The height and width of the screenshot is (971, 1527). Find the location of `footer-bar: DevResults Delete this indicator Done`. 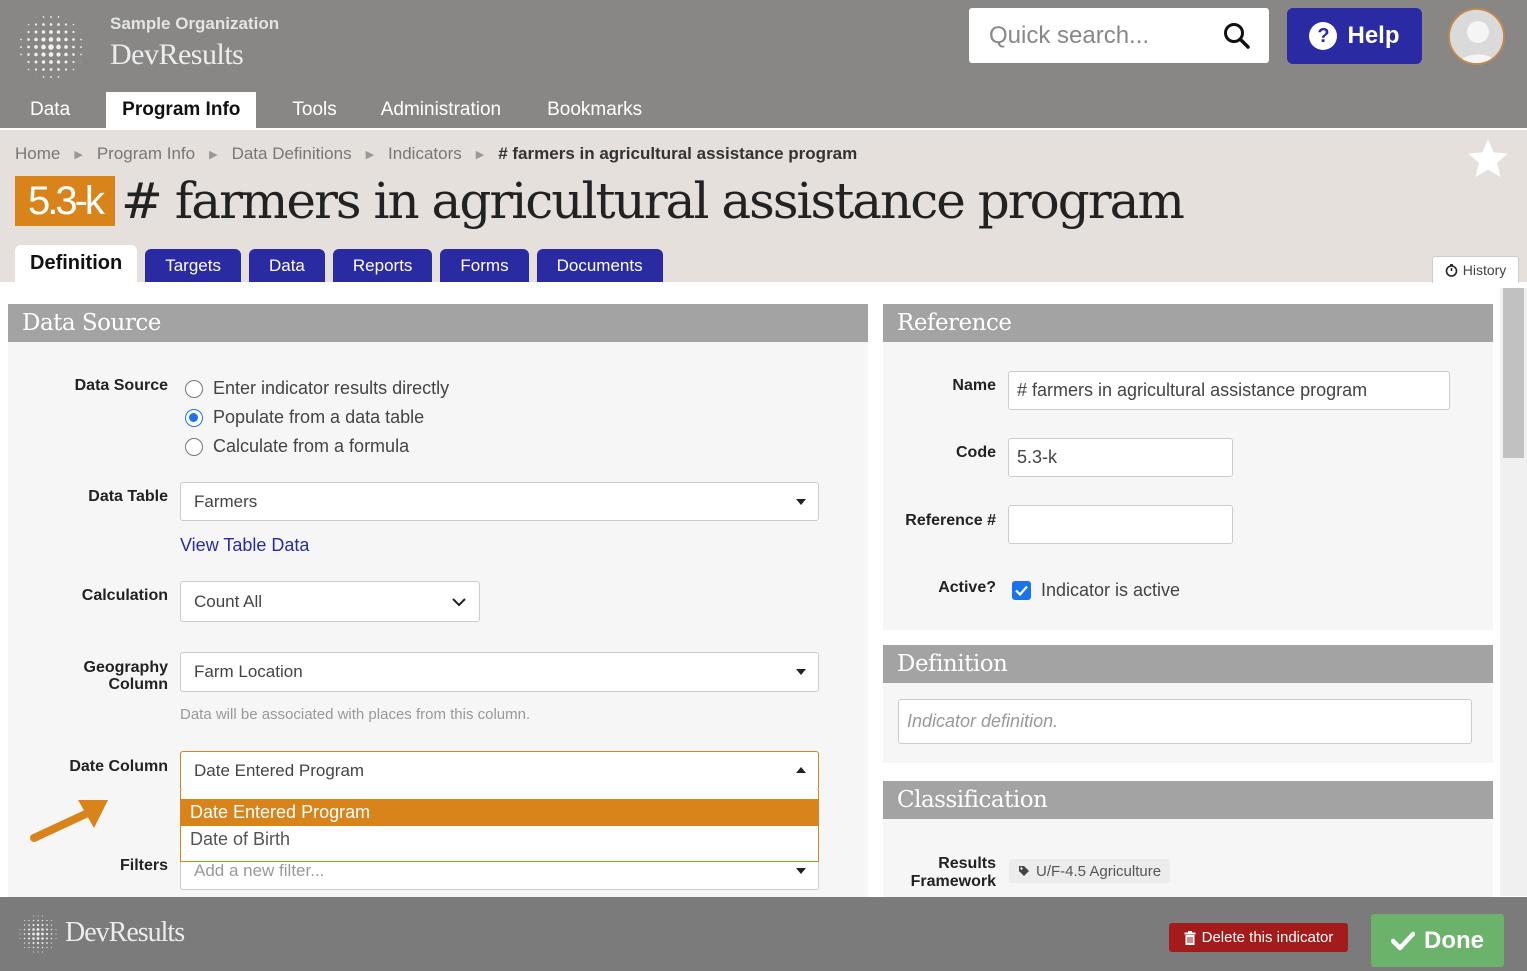

footer-bar: DevResults Delete this indicator Done is located at coordinates (763, 934).